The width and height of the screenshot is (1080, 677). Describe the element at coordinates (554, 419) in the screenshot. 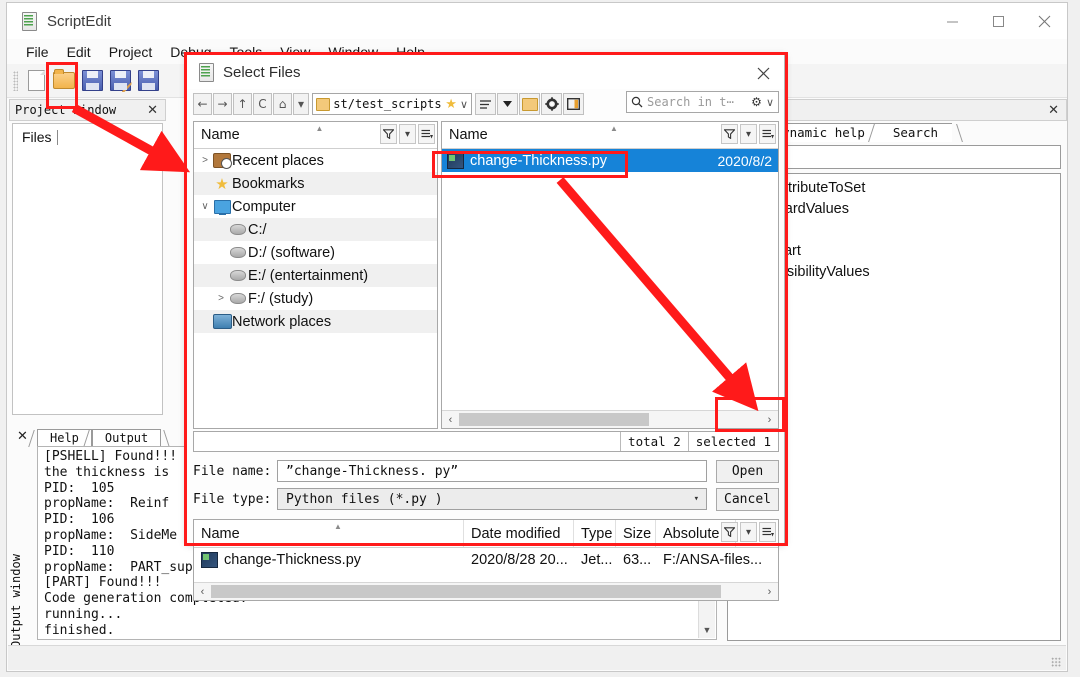

I see `files-scroll-thumb` at that location.